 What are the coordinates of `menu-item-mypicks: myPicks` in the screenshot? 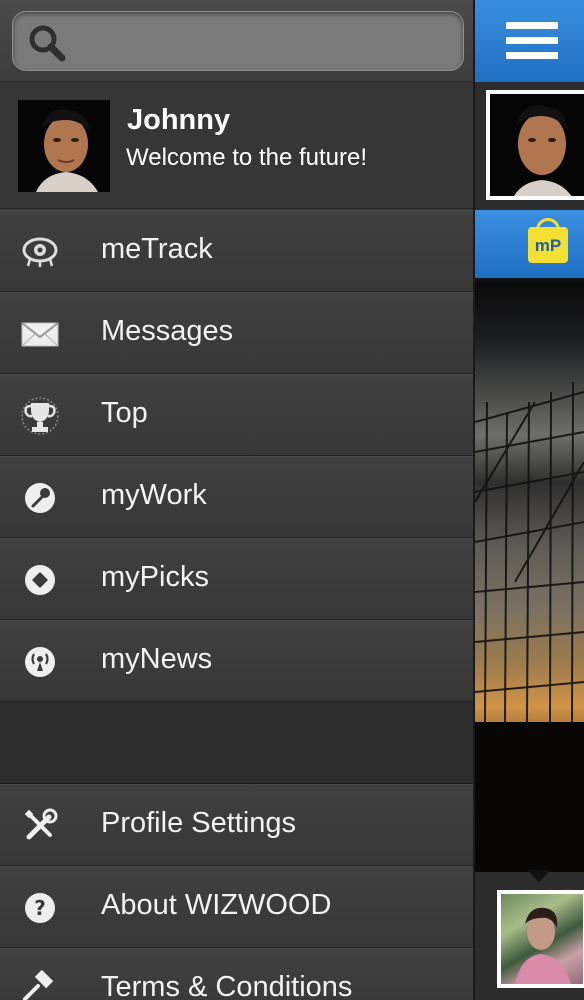 It's located at (236, 579).